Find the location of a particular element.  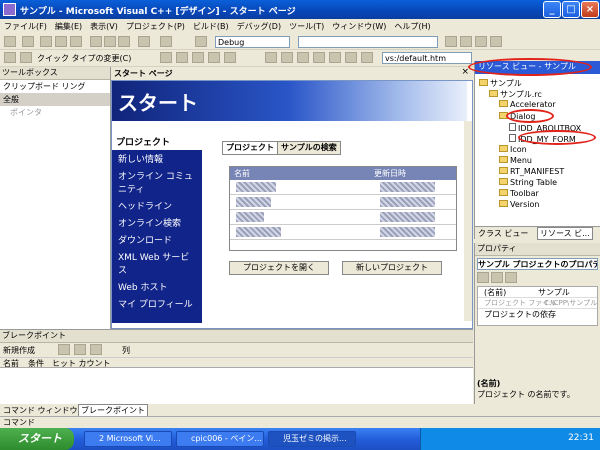

stop-icon is located at coordinates (303, 57).